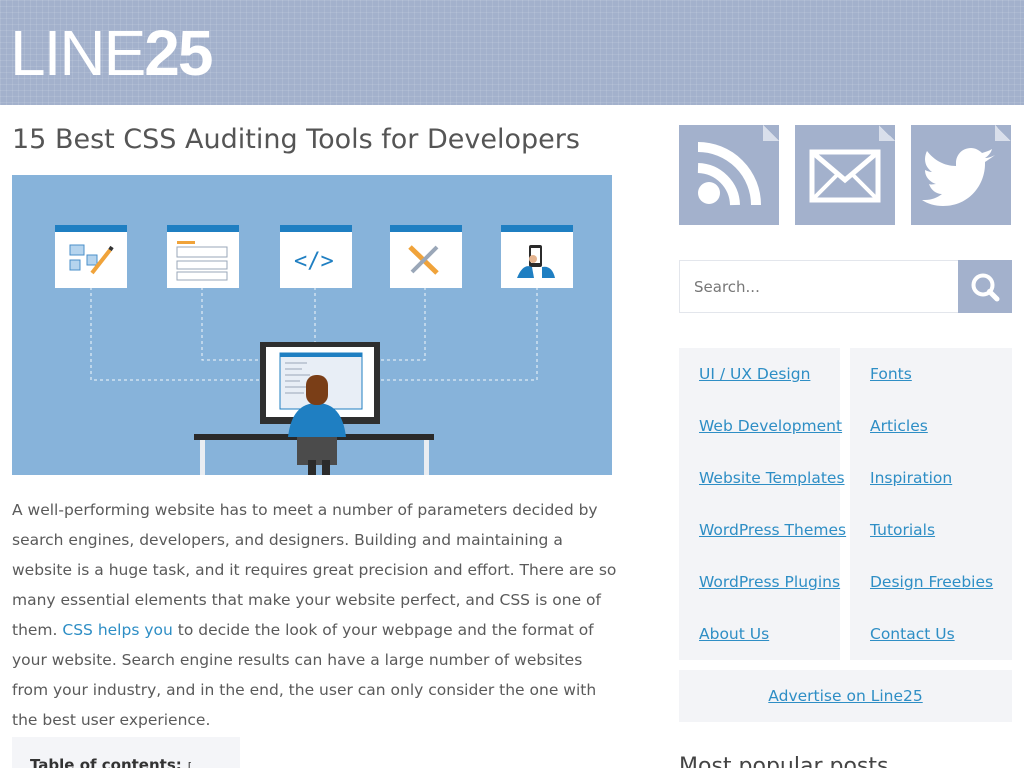 This screenshot has width=1024, height=768. What do you see at coordinates (902, 530) in the screenshot?
I see `category-link-tutorials: Tutorials` at bounding box center [902, 530].